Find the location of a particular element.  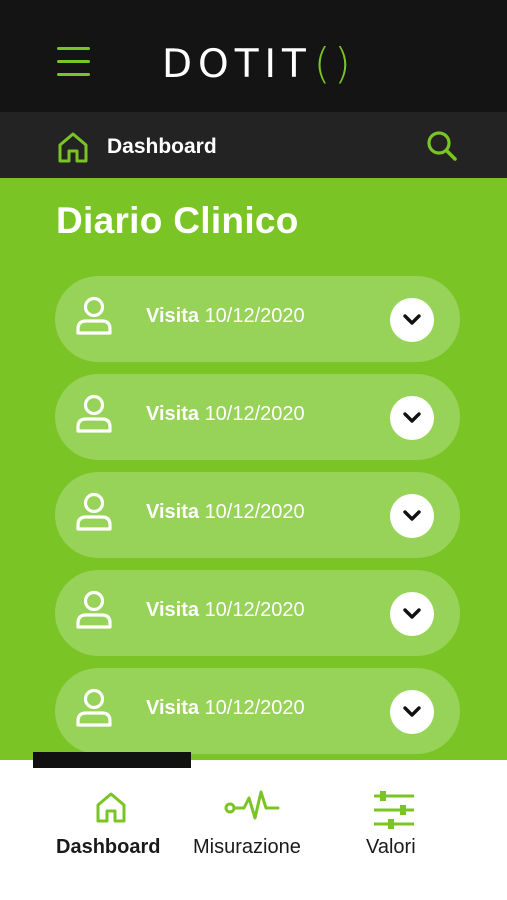

search-icon is located at coordinates (442, 146).